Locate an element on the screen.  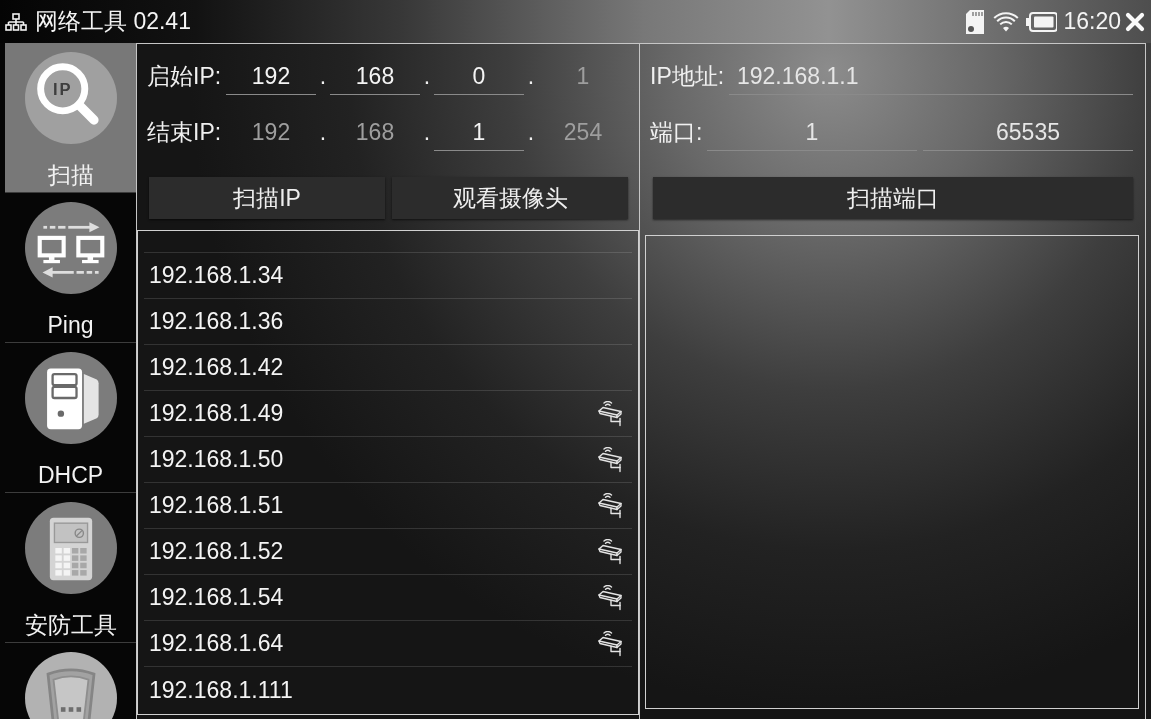
action-button: 观看摄像头 is located at coordinates (510, 198).